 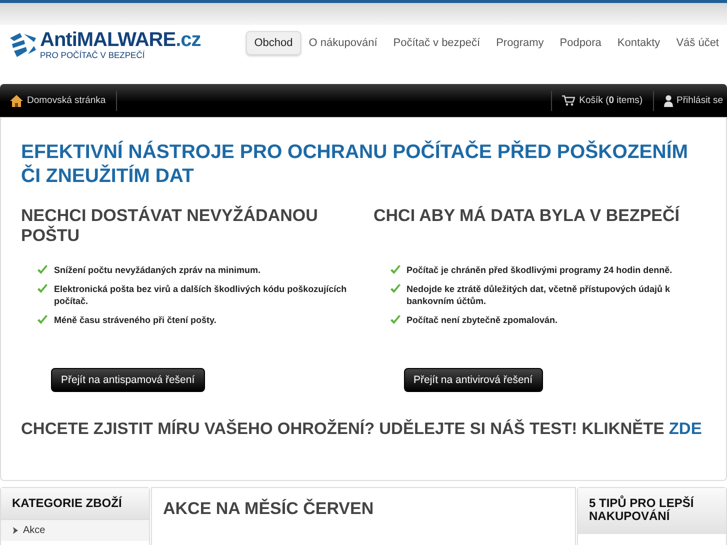 I want to click on category-label: Akce, so click(x=34, y=530).